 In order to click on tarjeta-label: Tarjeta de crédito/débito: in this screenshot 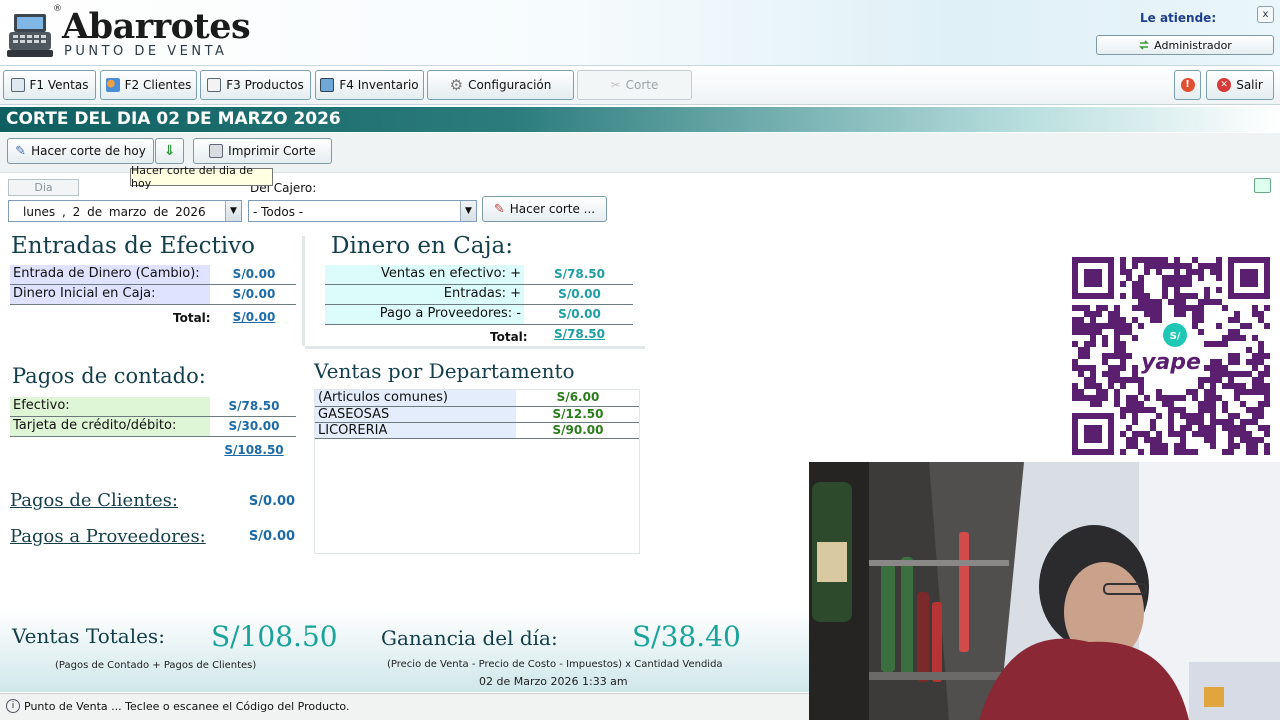, I will do `click(110, 426)`.